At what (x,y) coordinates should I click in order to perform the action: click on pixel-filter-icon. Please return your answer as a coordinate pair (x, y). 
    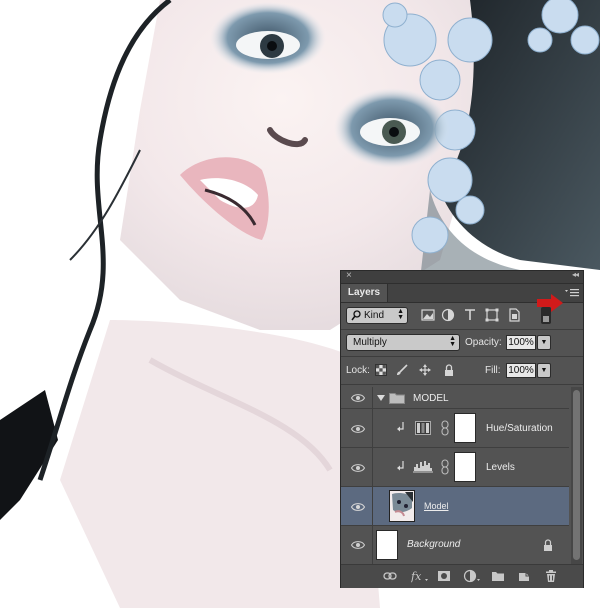
    Looking at the image, I should click on (428, 315).